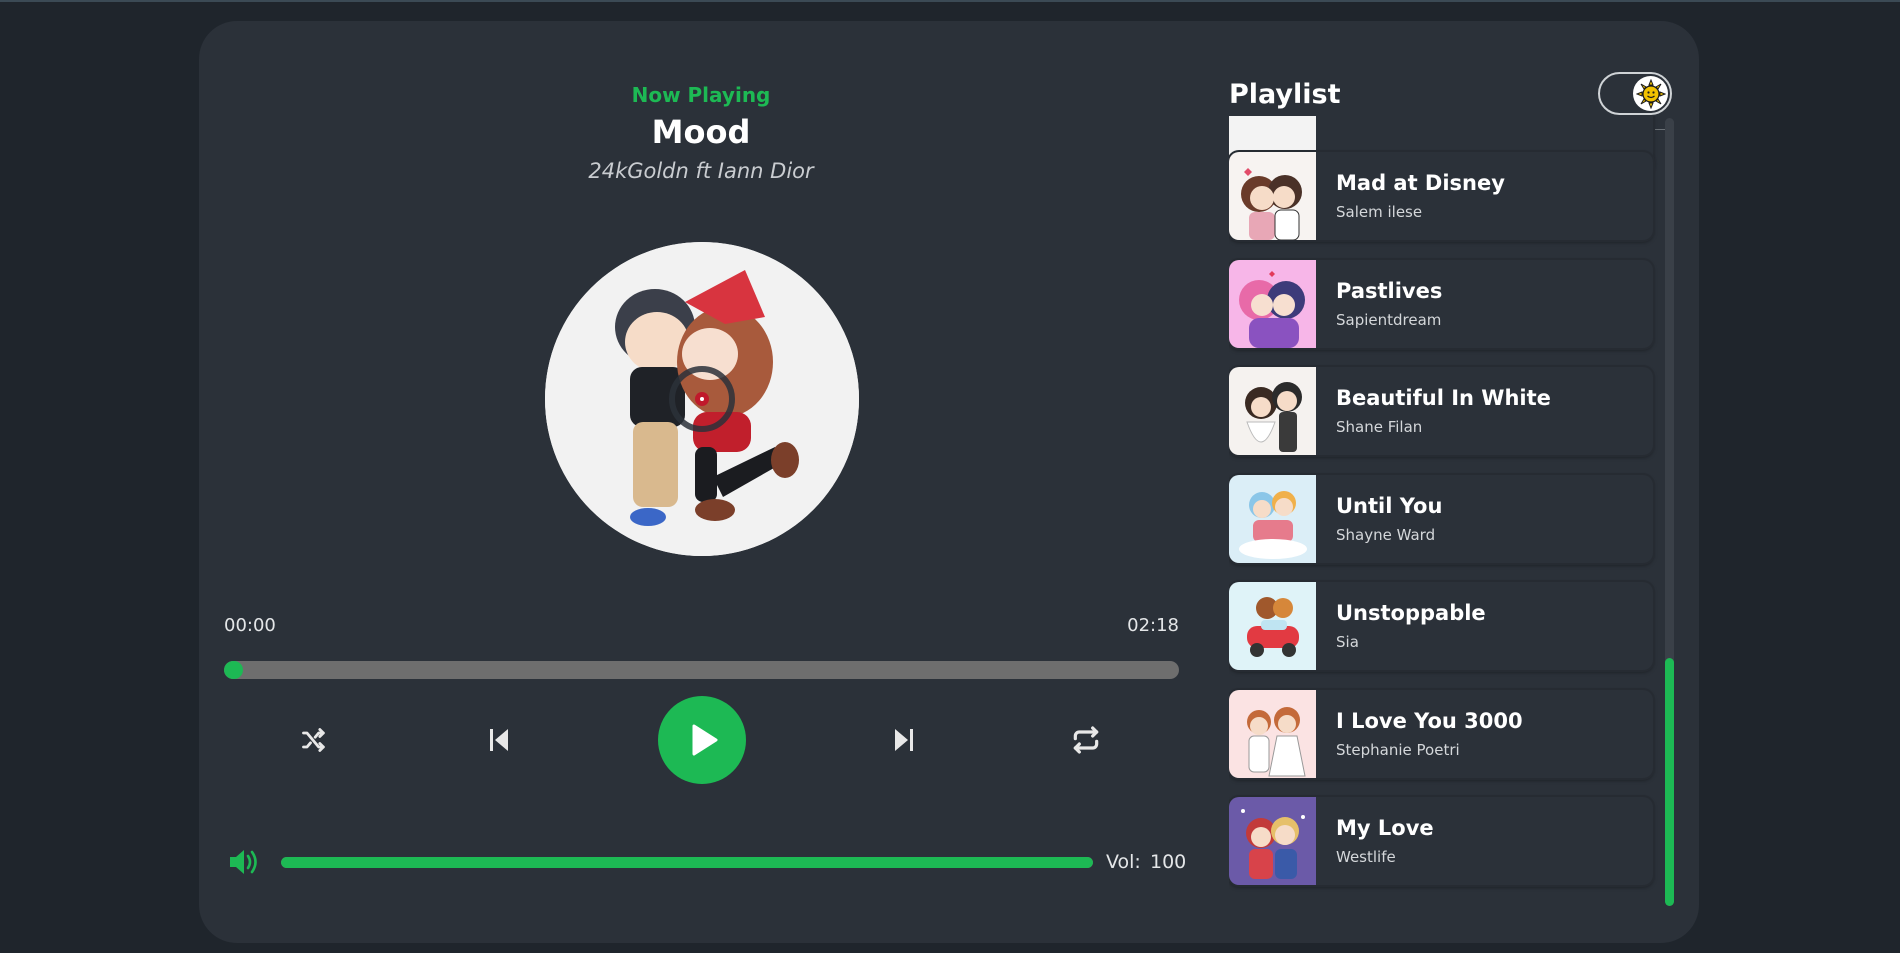  What do you see at coordinates (1420, 183) in the screenshot?
I see `playlist-item-title: Mad at Disney` at bounding box center [1420, 183].